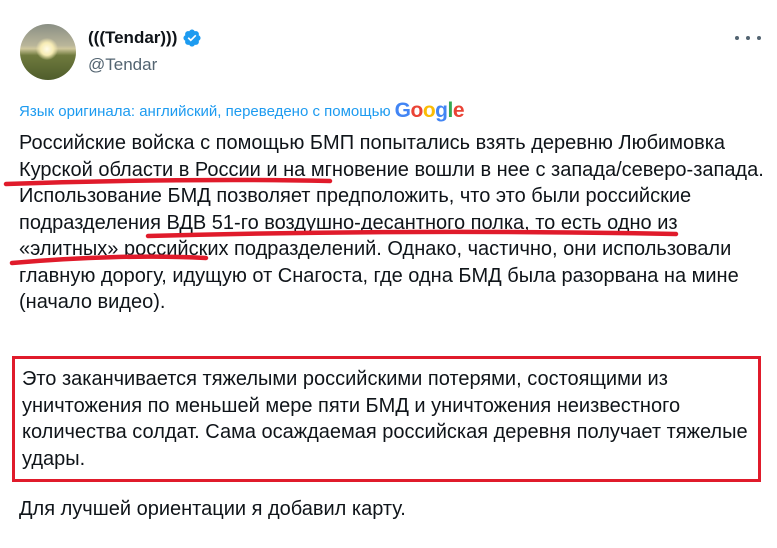 This screenshot has height=548, width=777. What do you see at coordinates (192, 38) in the screenshot?
I see `verified-badge-icon` at bounding box center [192, 38].